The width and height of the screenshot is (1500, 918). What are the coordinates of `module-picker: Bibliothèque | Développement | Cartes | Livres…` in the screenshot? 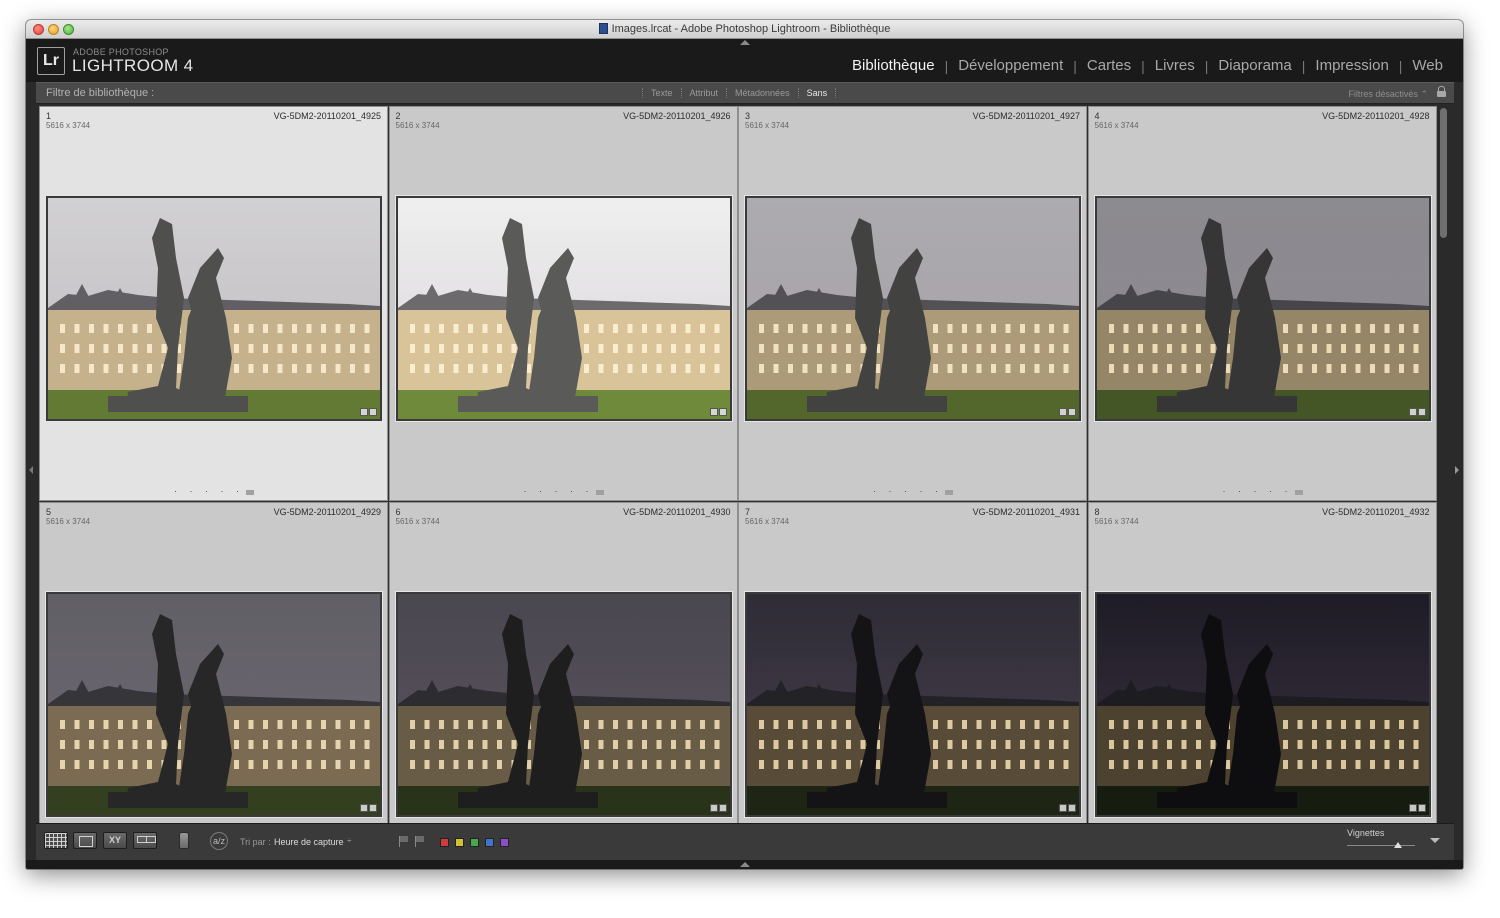 It's located at (1147, 65).